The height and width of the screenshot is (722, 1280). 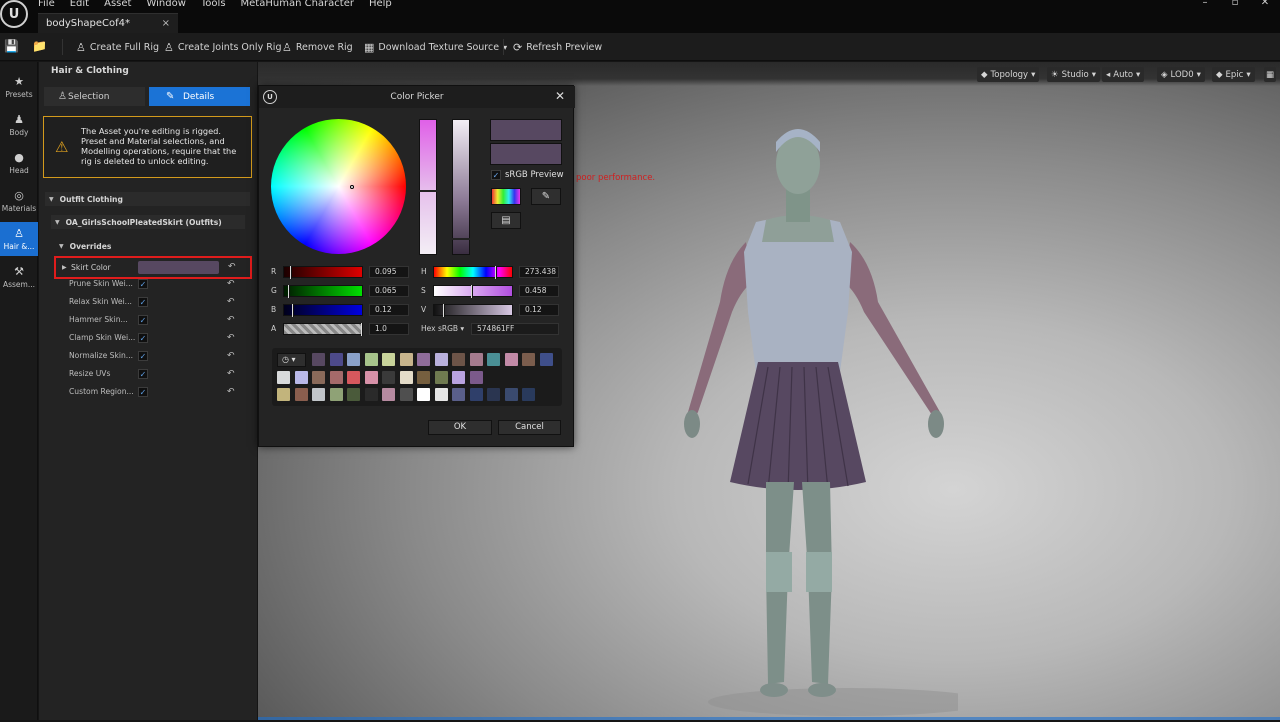 What do you see at coordinates (389, 310) in the screenshot?
I see `blue-value-input: 0.12` at bounding box center [389, 310].